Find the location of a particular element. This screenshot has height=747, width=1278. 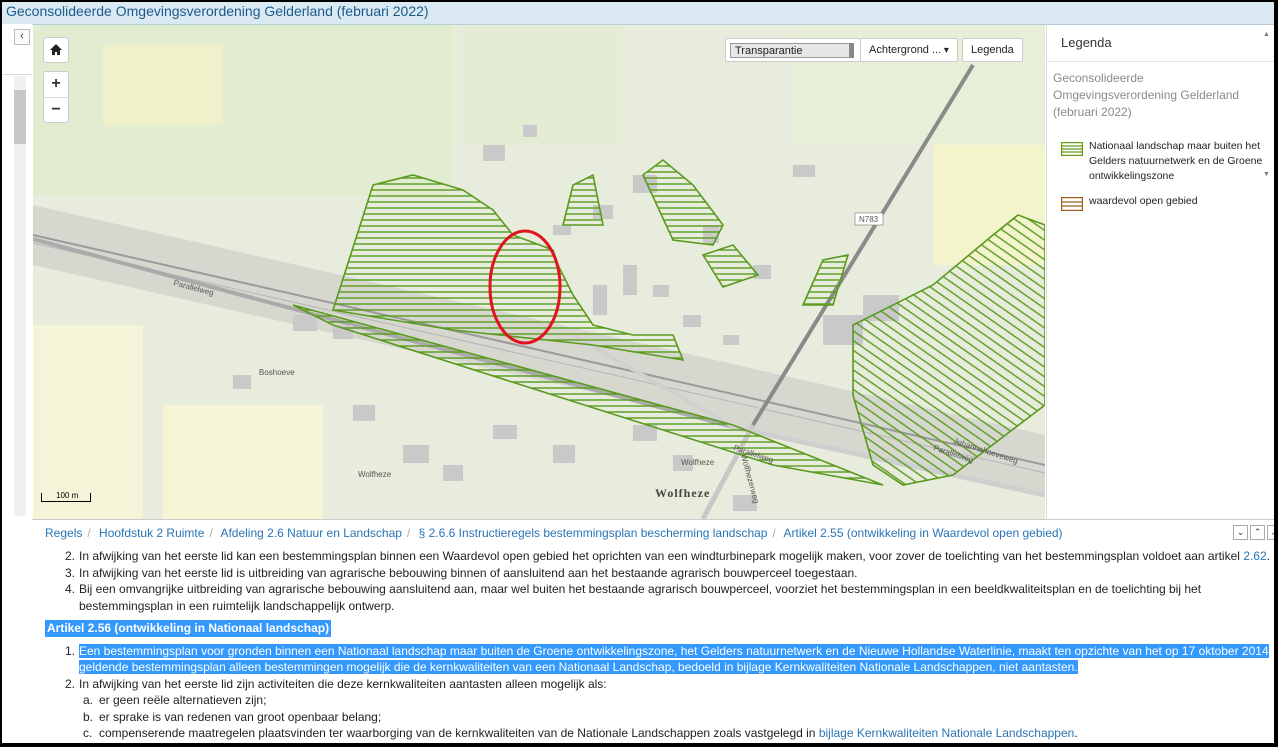

legend-item: waardevol open gebied is located at coordinates (1167, 202).